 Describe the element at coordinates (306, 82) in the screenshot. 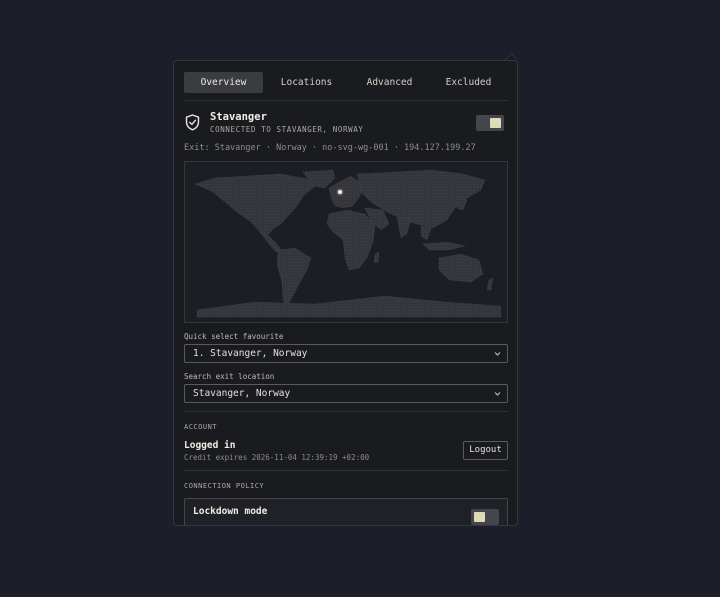

I see `tab-locations: Locations` at that location.